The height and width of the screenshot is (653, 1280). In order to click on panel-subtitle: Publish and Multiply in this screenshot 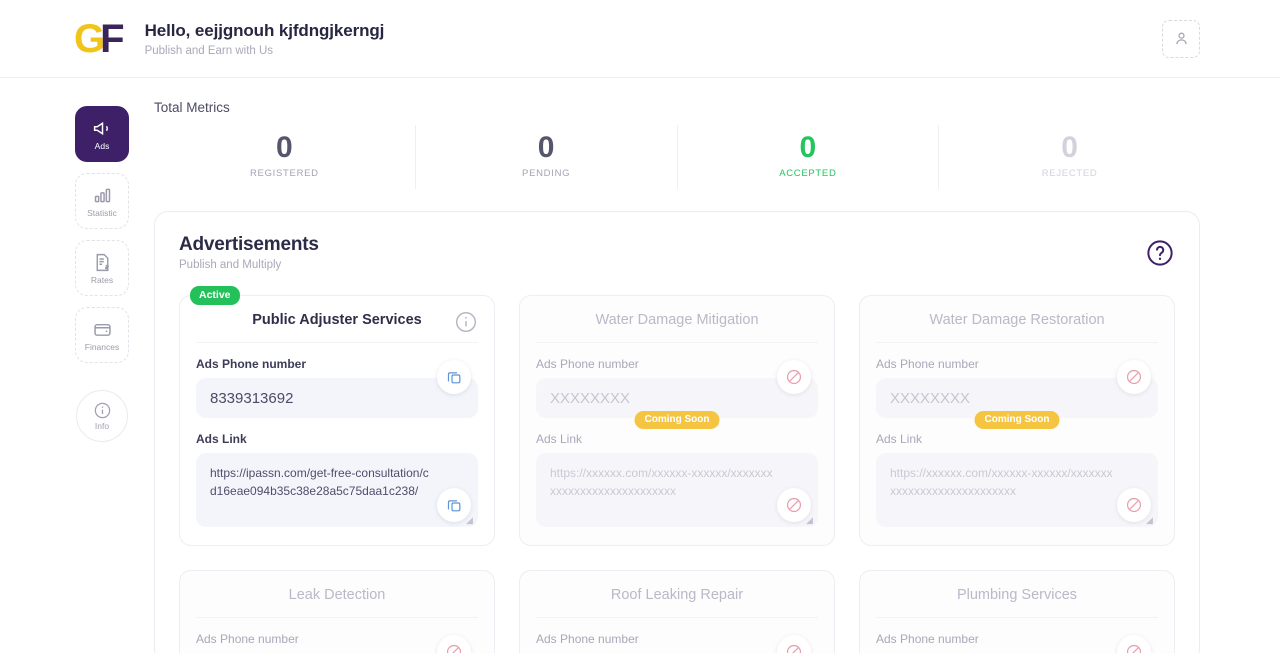, I will do `click(230, 264)`.